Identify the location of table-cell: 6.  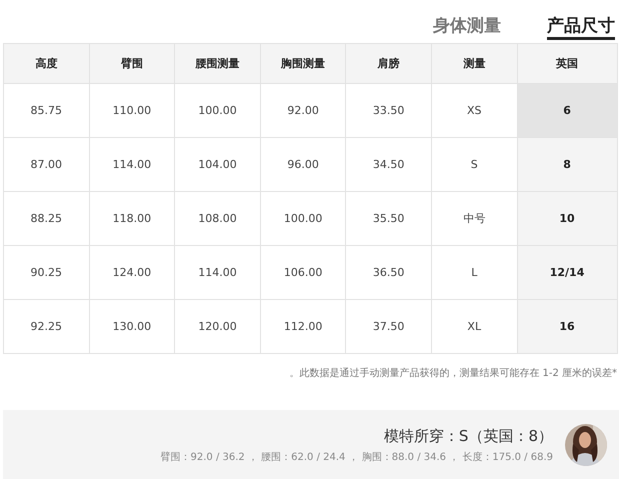
(567, 111).